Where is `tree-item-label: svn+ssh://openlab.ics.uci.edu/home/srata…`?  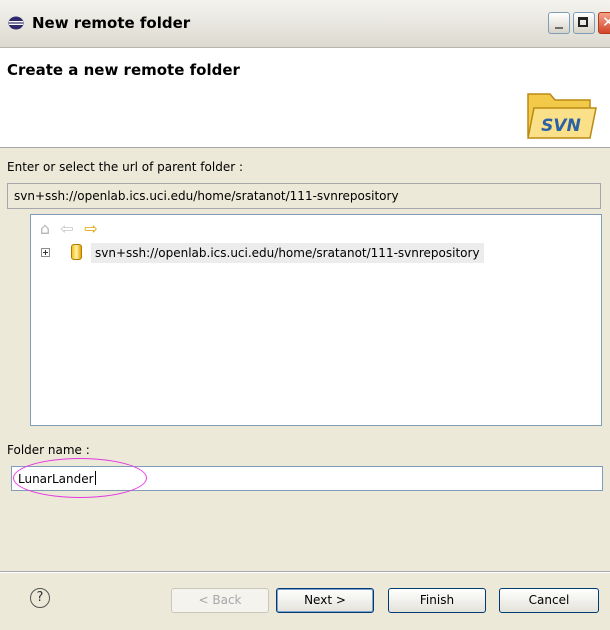
tree-item-label: svn+ssh://openlab.ics.uci.edu/home/srata… is located at coordinates (287, 253).